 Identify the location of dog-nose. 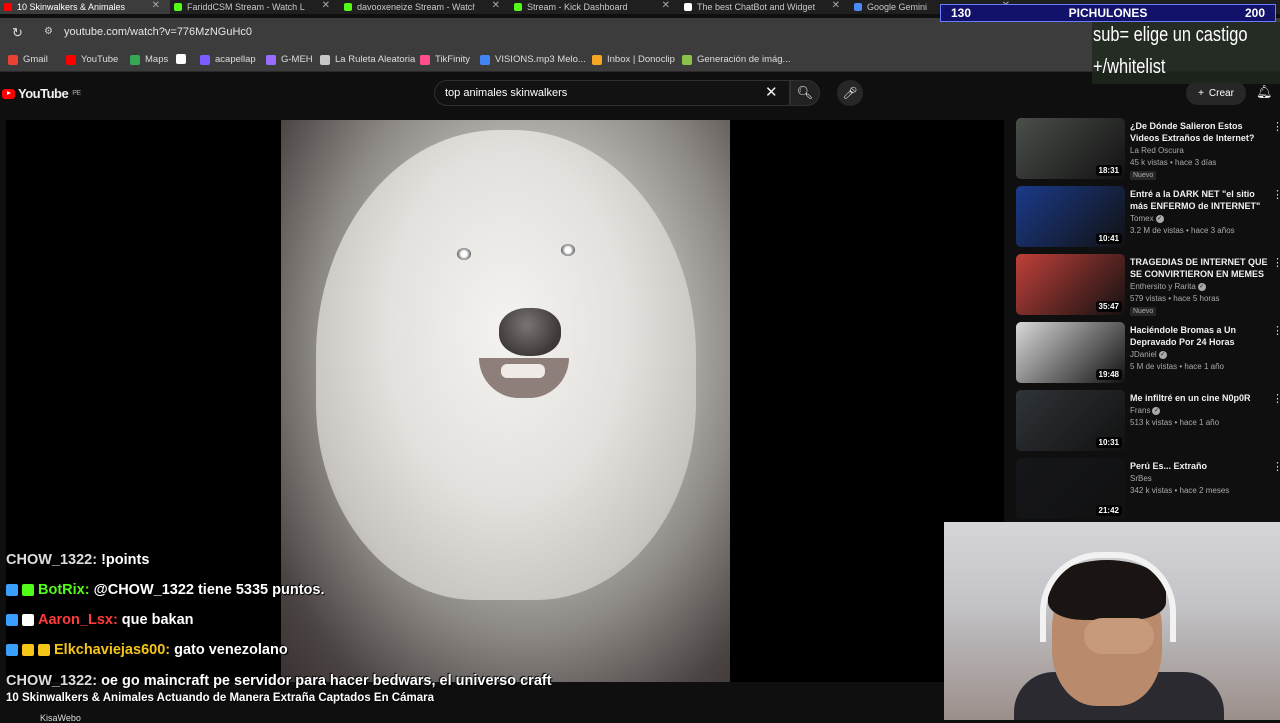
(530, 332).